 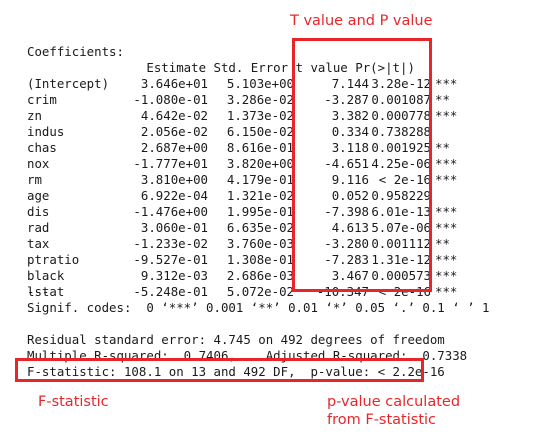 I want to click on coef-estimate: -1.476e+00, so click(x=170, y=211).